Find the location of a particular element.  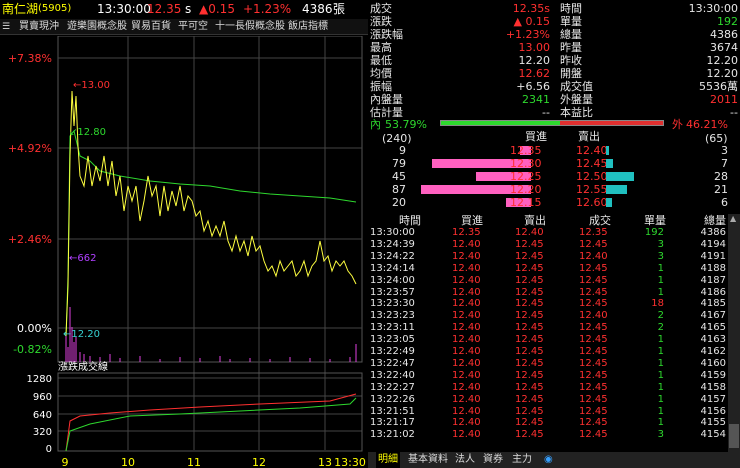

table-row: 13:23:05 12.40 12.45 12.45 1 4163 is located at coordinates (554, 340).